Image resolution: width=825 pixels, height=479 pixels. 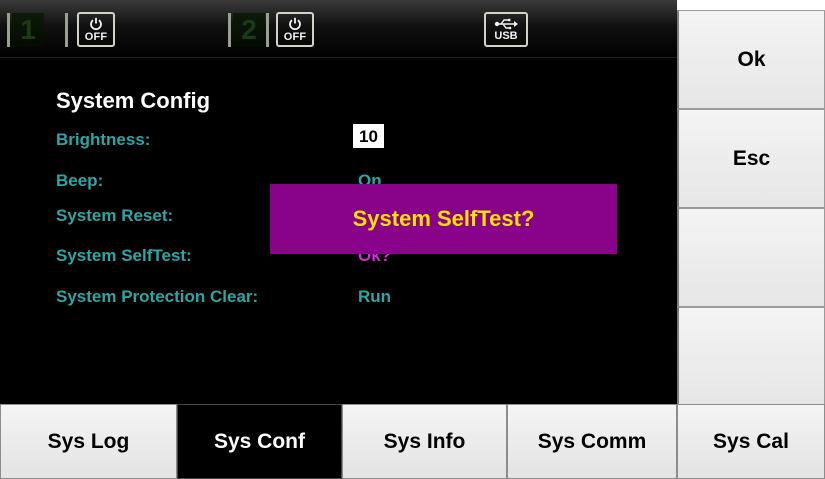 What do you see at coordinates (267, 30) in the screenshot?
I see `channel2-separator-right` at bounding box center [267, 30].